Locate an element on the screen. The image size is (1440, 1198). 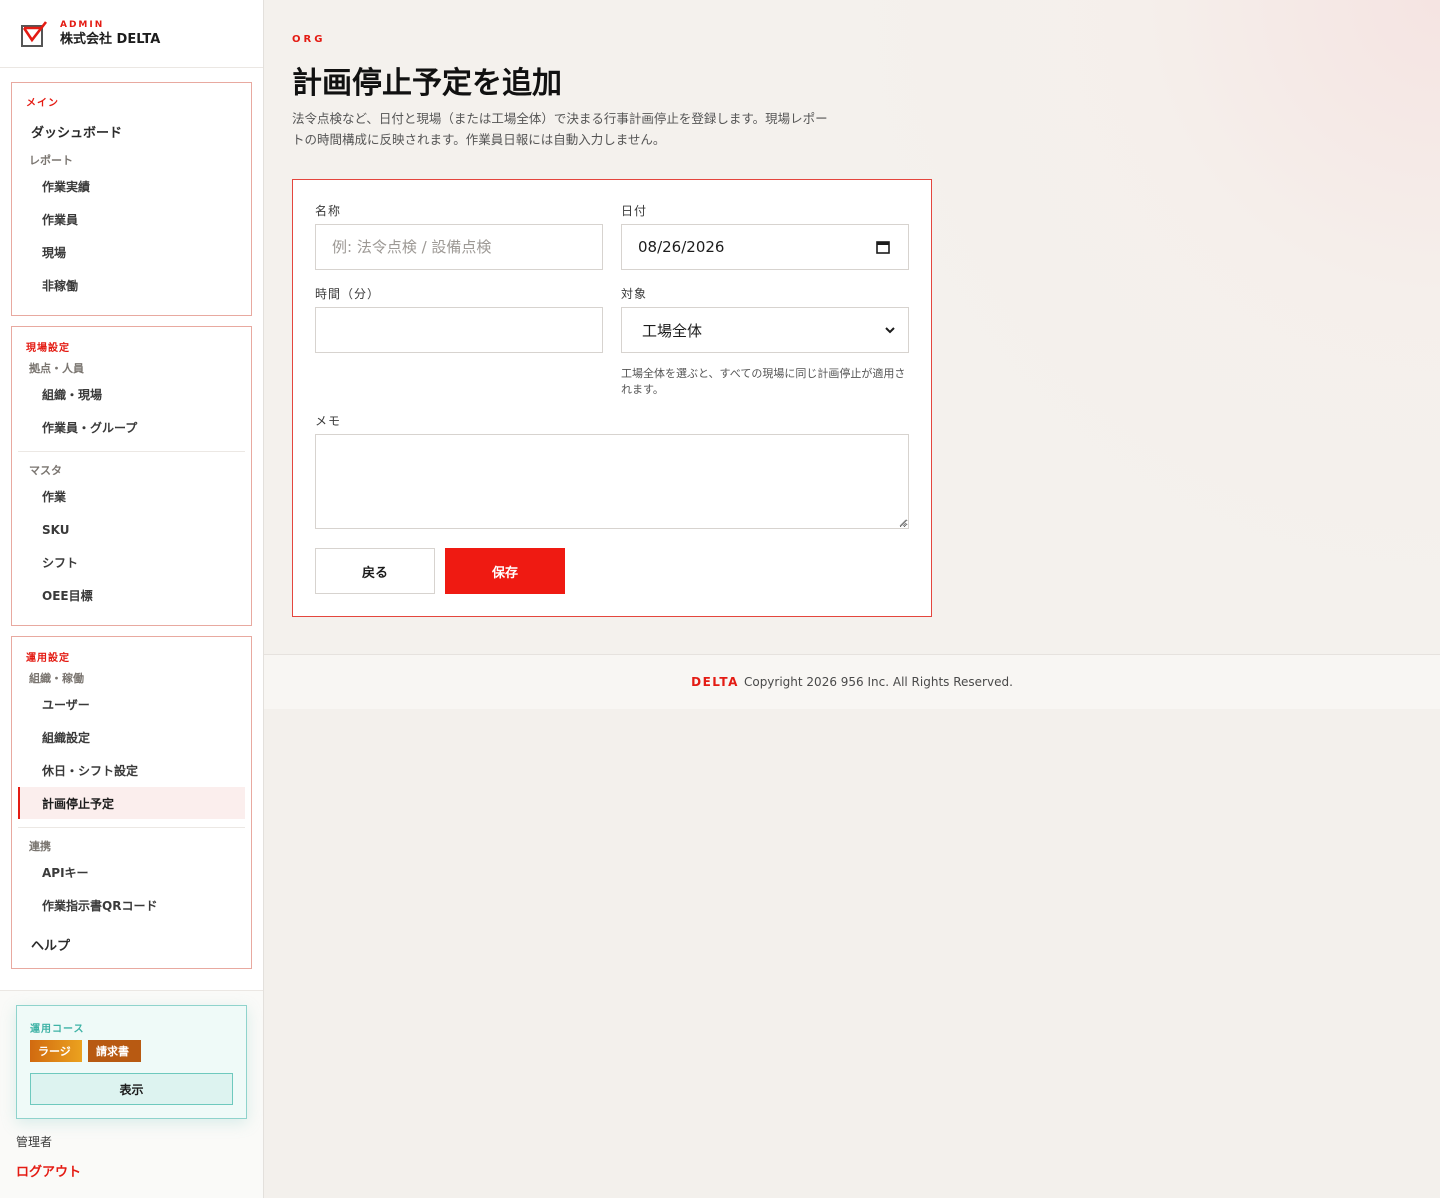
sidebar-item-shifts: シフト is located at coordinates (131, 562).